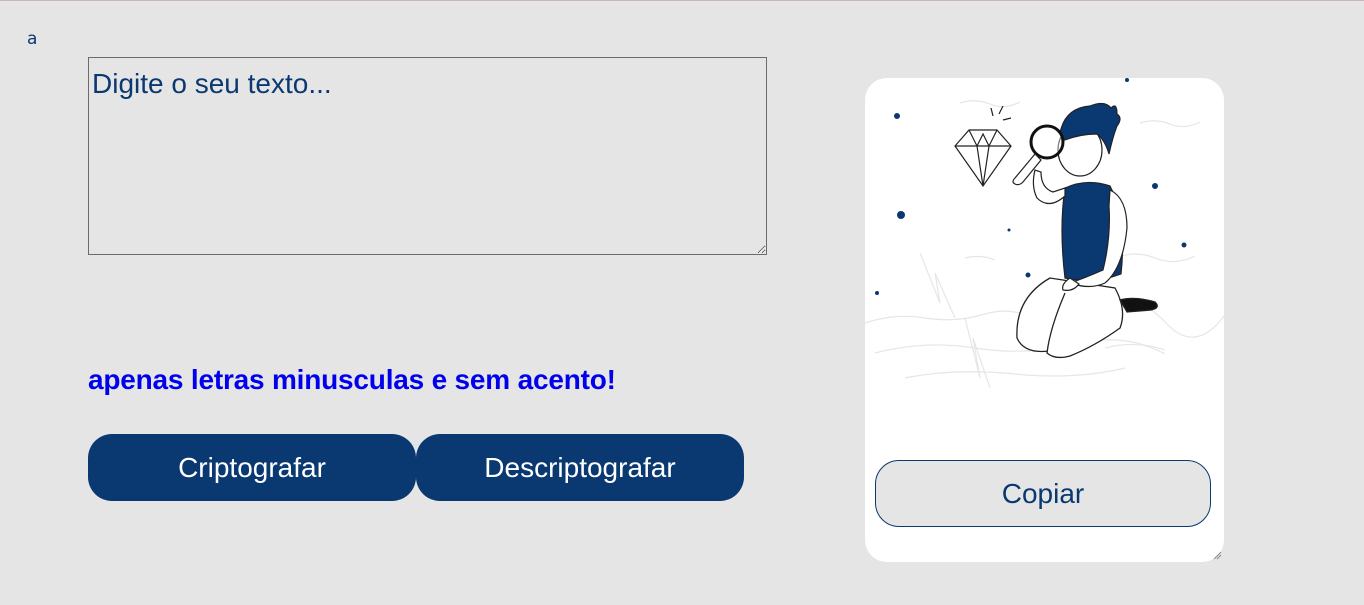  Describe the element at coordinates (1044, 233) in the screenshot. I see `person-searching-illustration` at that location.